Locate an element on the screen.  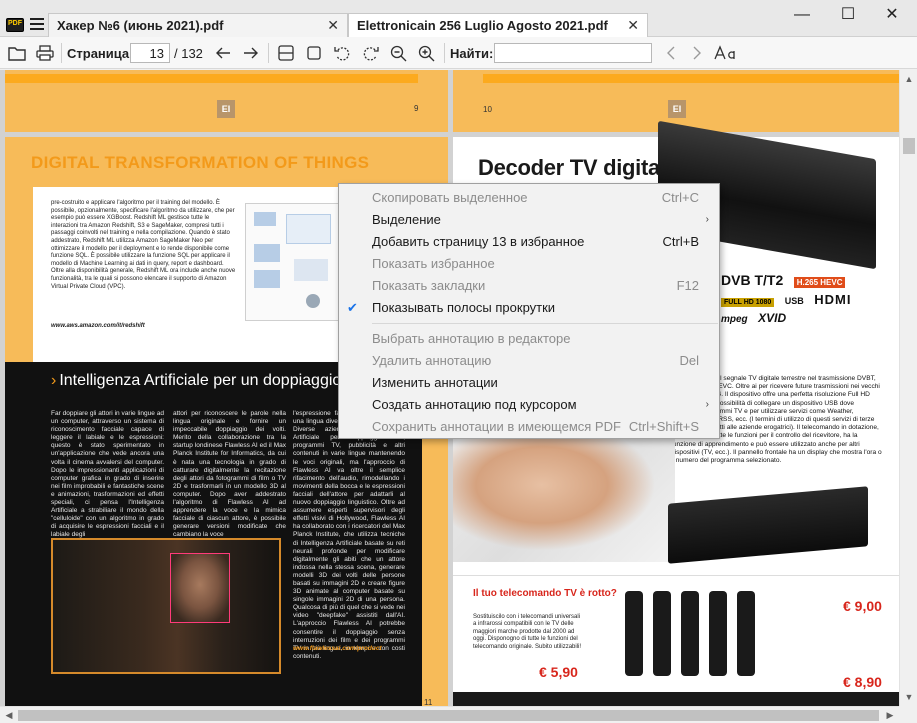
page-total: / 132 is located at coordinates (188, 53).